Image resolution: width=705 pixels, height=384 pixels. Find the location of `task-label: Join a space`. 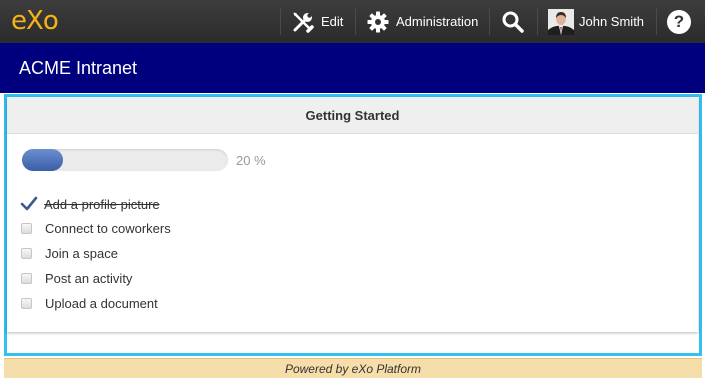

task-label: Join a space is located at coordinates (81, 253).